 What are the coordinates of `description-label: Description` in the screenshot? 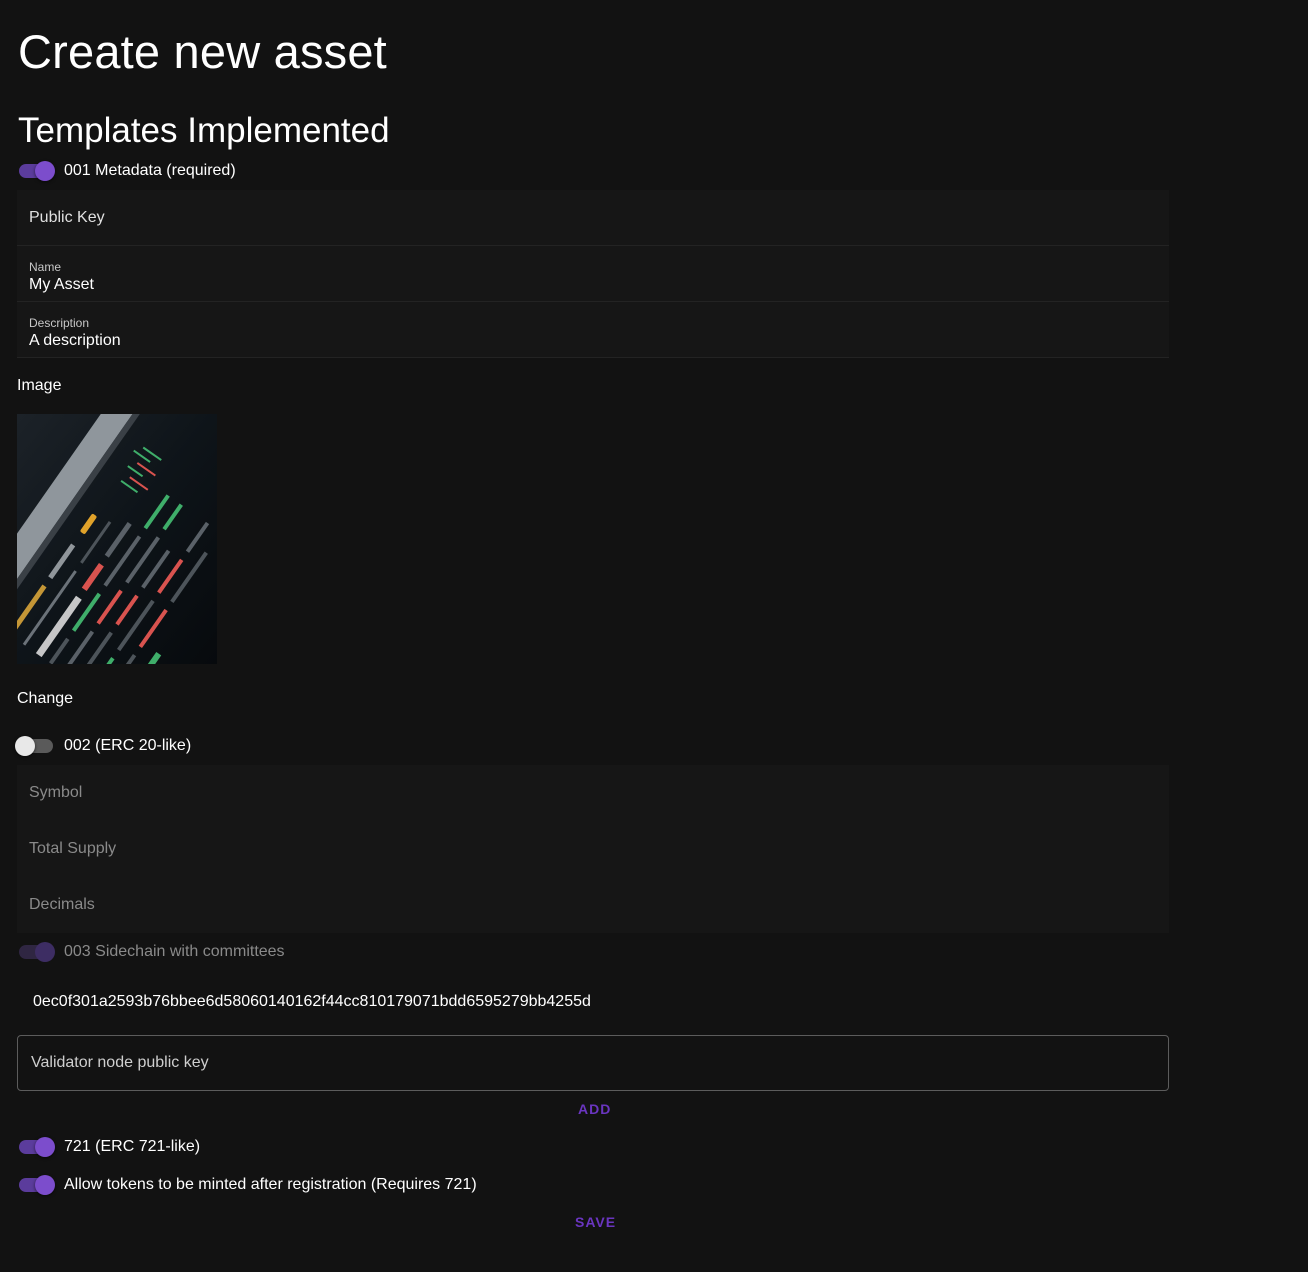 It's located at (59, 323).